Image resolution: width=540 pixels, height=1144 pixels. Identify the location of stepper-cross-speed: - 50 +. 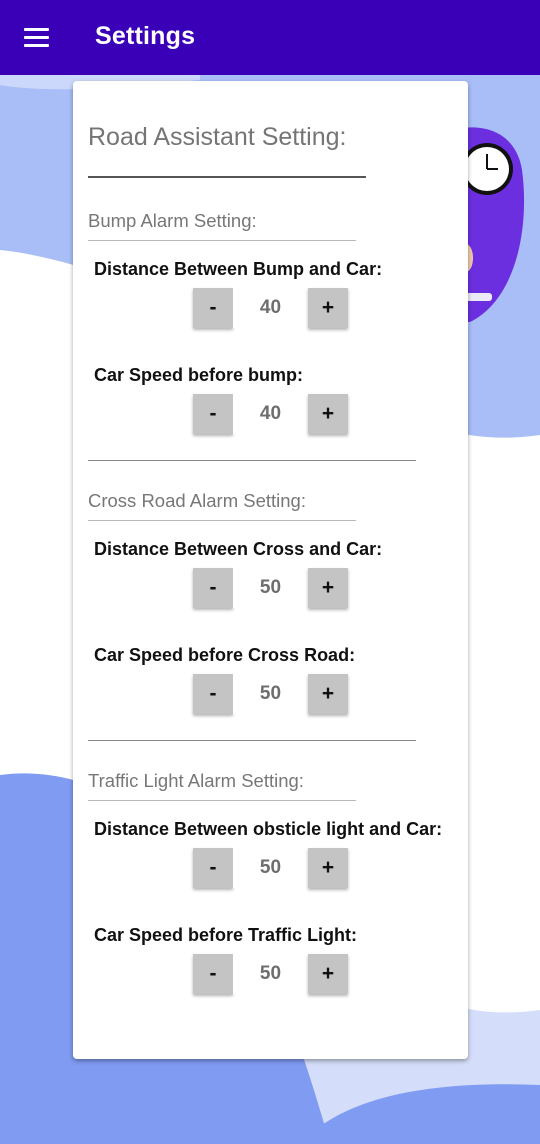
(270, 694).